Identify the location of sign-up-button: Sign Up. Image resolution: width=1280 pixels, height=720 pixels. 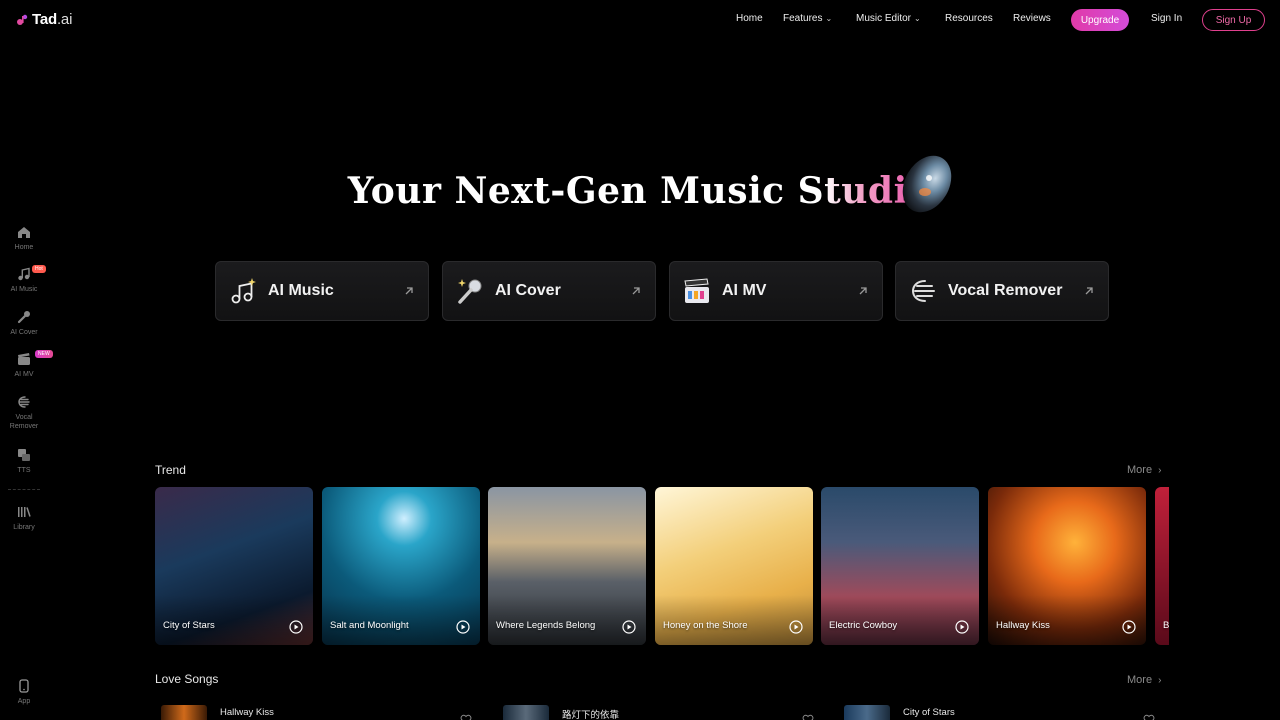
(1233, 20).